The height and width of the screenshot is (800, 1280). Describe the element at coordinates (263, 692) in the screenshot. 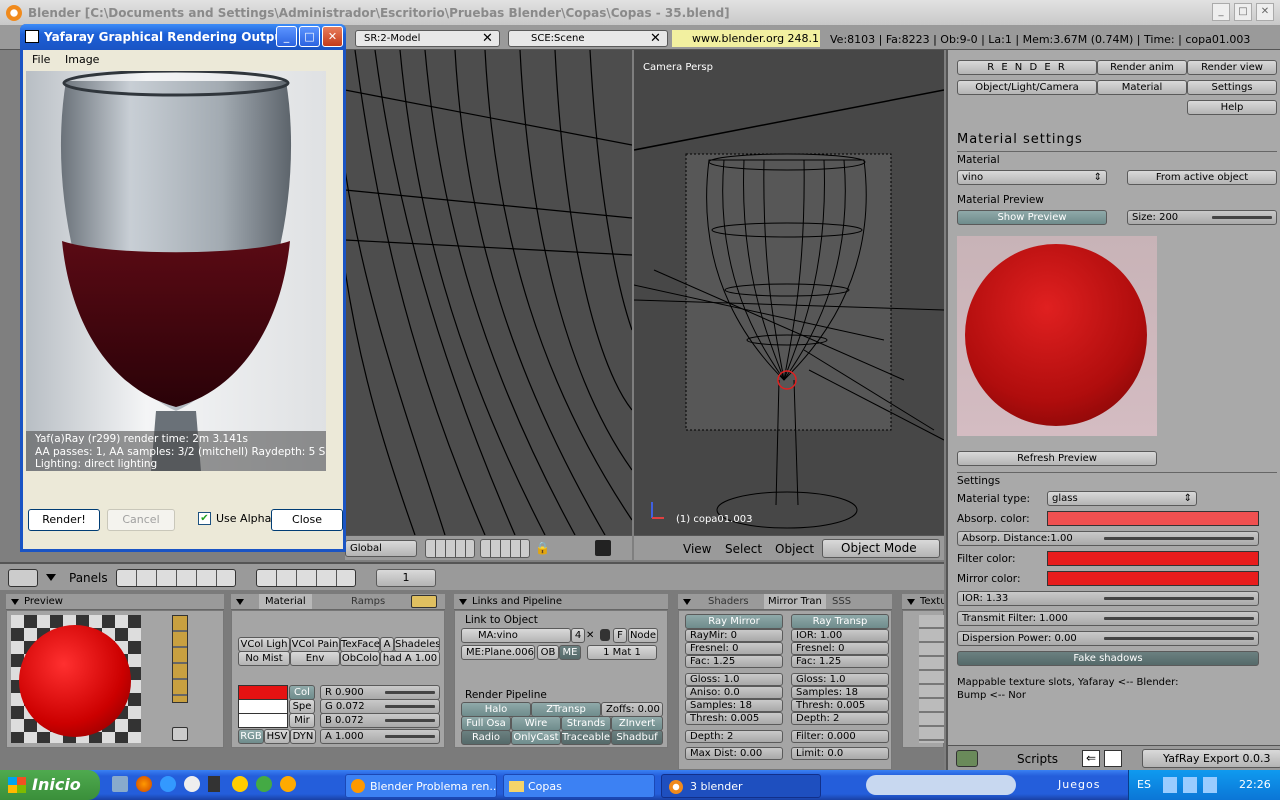

I see `col-swatch` at that location.